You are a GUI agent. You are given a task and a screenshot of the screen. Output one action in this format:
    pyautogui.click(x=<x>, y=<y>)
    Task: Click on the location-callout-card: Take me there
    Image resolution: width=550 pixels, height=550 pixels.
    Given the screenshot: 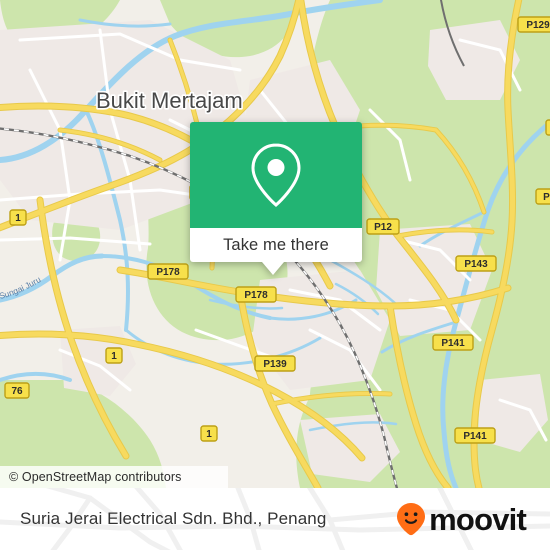 What is the action you would take?
    pyautogui.click(x=276, y=198)
    